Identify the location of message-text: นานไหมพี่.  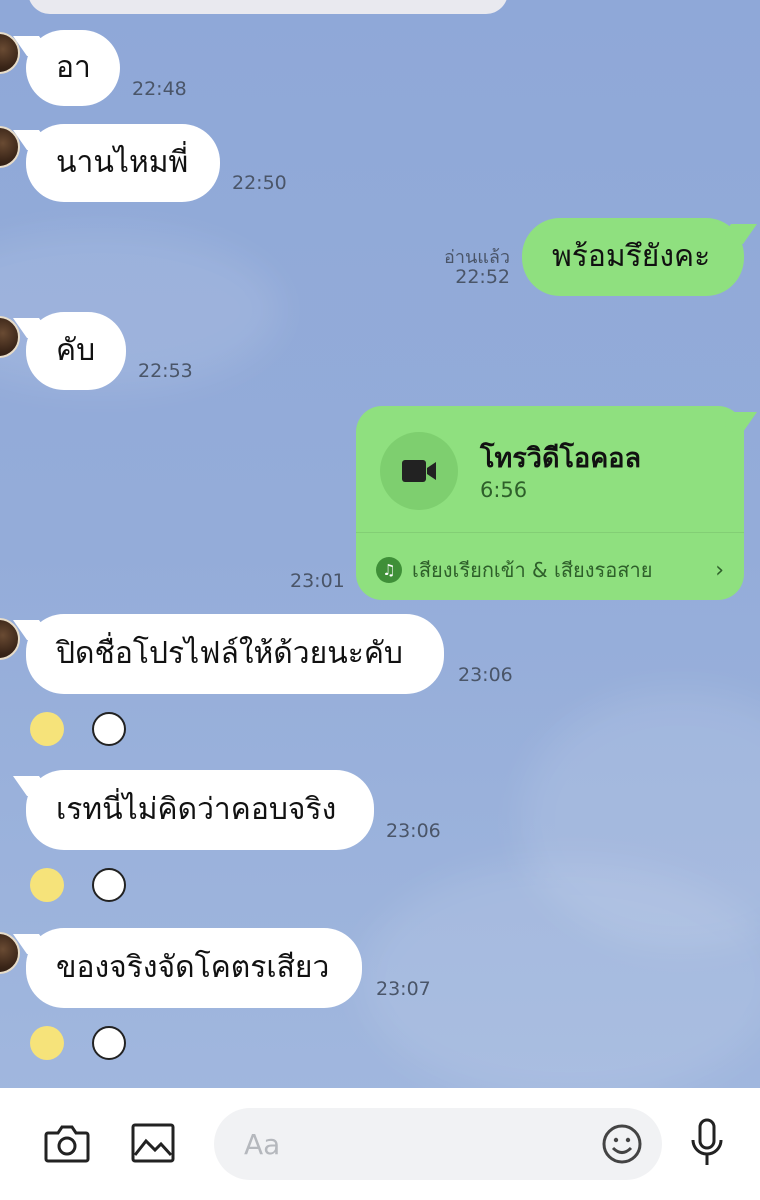
(122, 162).